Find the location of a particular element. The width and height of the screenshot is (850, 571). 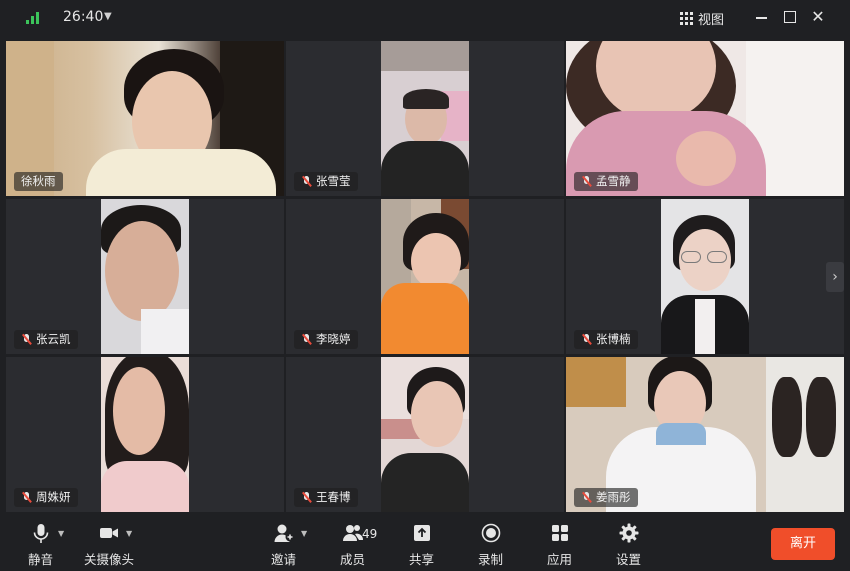

meeting-toolbar: 静音 ▼ 关摄像头 ▼ 邀请 ▼ 成员 49 共享 录制 应用 设置 离开 is located at coordinates (425, 542).